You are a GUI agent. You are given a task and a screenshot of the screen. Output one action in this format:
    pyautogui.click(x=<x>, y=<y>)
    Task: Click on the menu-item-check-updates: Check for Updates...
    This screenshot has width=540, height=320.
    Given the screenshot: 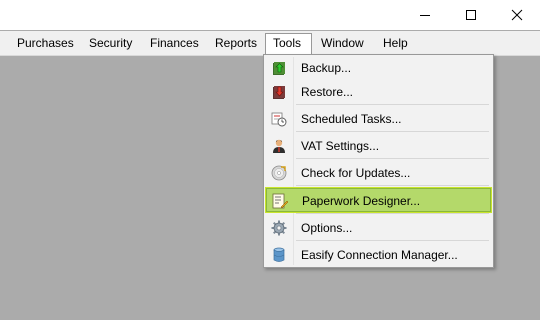 What is the action you would take?
    pyautogui.click(x=378, y=173)
    